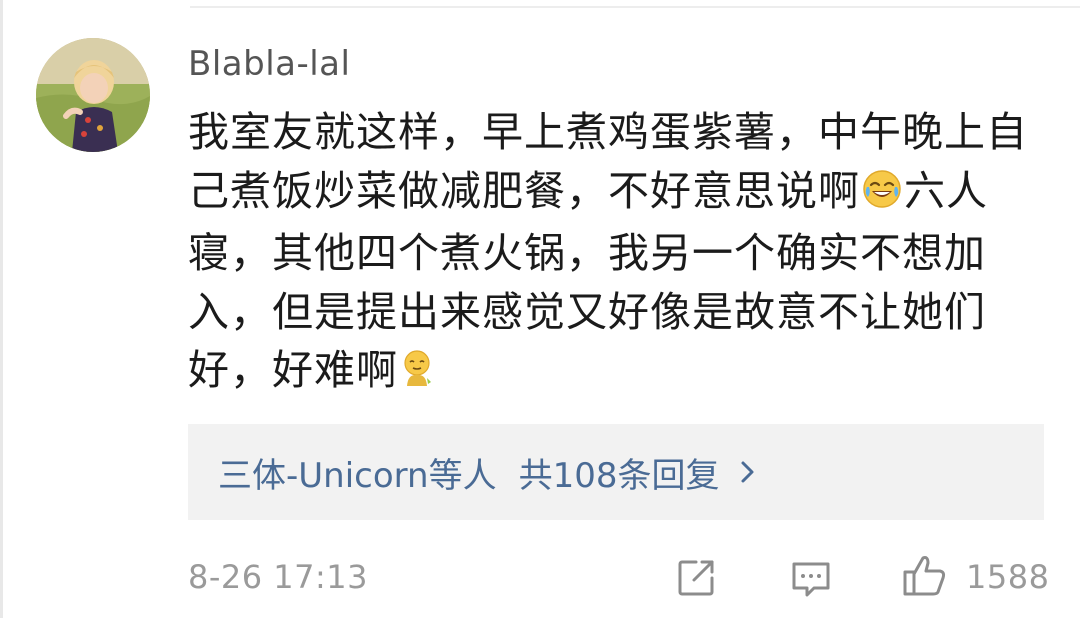 This screenshot has height=618, width=1080. What do you see at coordinates (608, 161) in the screenshot?
I see `comment-text-part-1: 我室友就这样，早上煮鸡蛋紫薯，中午晚上自己煮饭炒菜做减肥餐，不好意思说啊` at bounding box center [608, 161].